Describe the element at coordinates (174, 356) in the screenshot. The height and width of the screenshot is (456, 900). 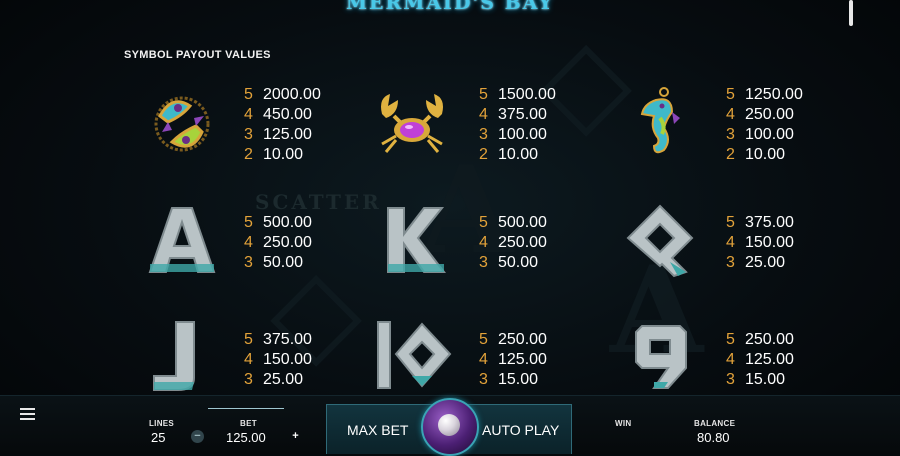
I see `letter-j-icon` at that location.